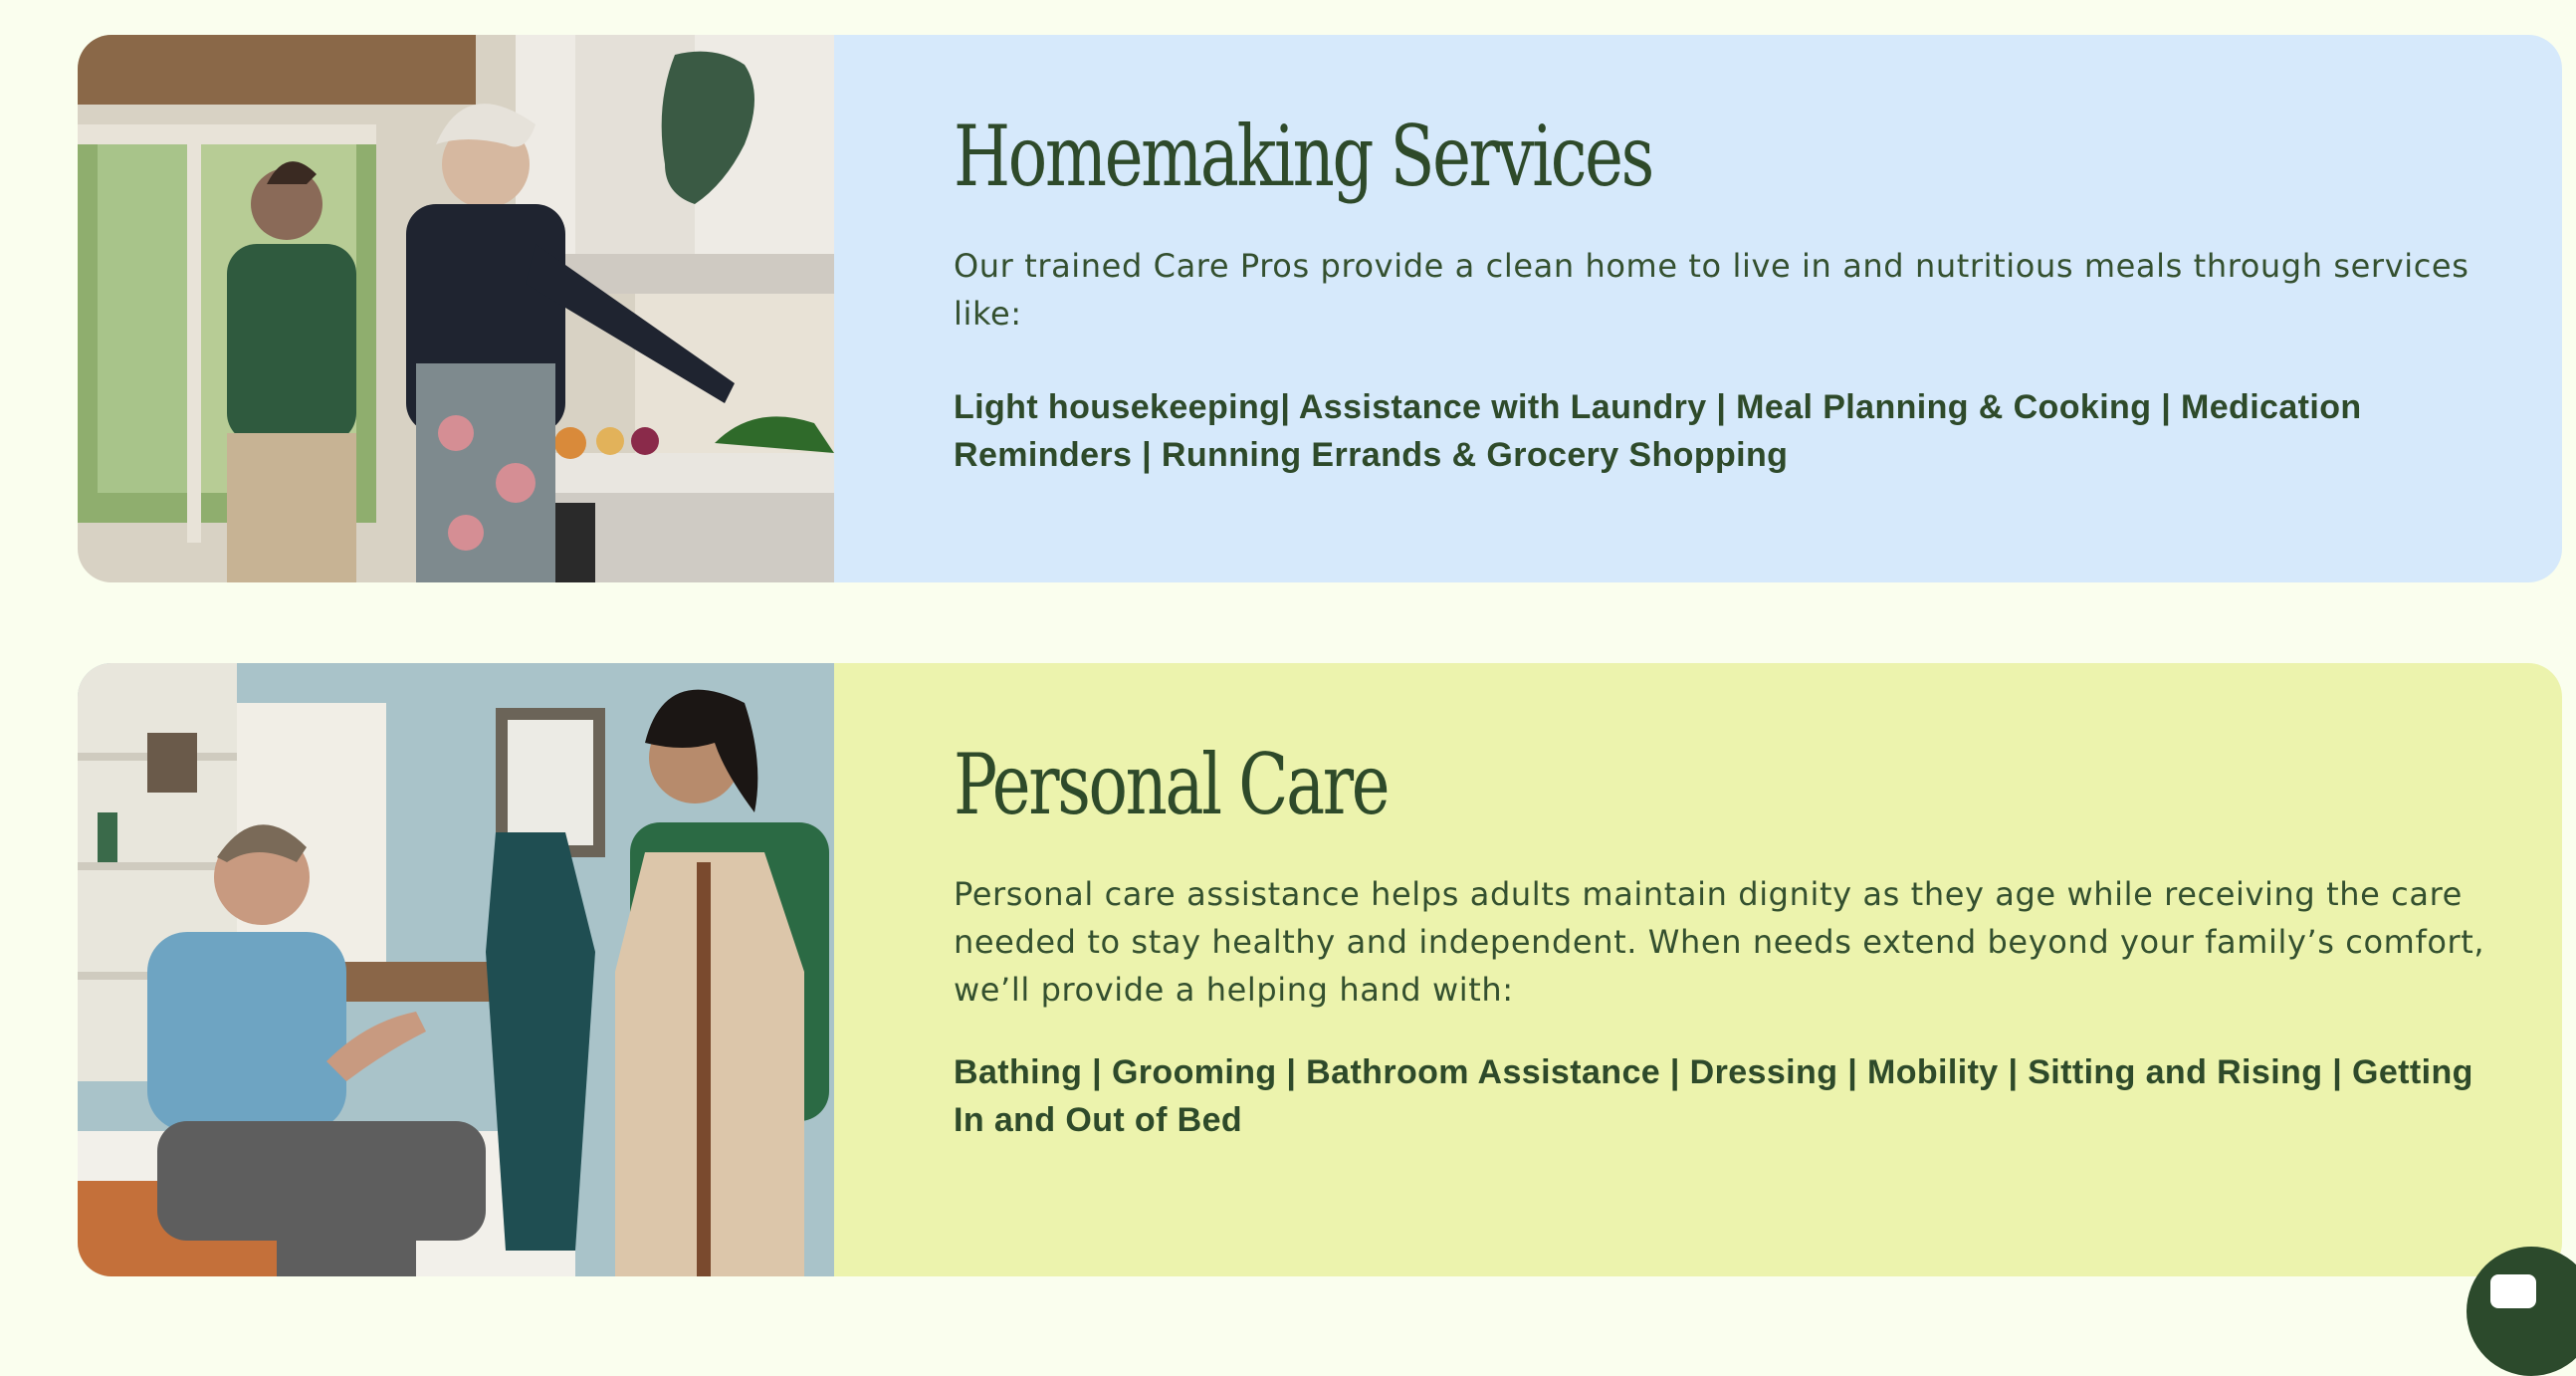  I want to click on personal-care-photo, so click(456, 969).